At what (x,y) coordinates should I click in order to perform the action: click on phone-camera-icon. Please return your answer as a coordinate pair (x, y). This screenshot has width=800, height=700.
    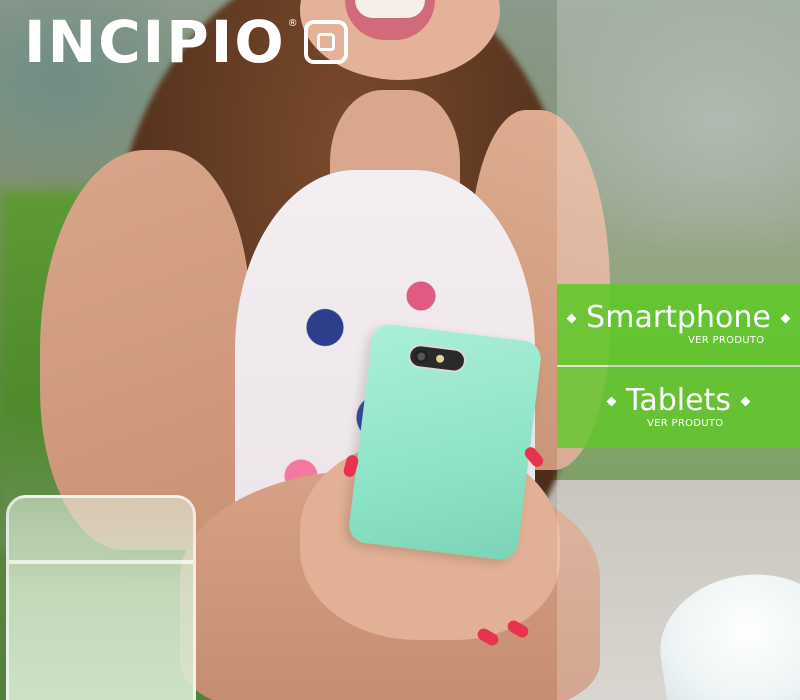
    Looking at the image, I should click on (437, 358).